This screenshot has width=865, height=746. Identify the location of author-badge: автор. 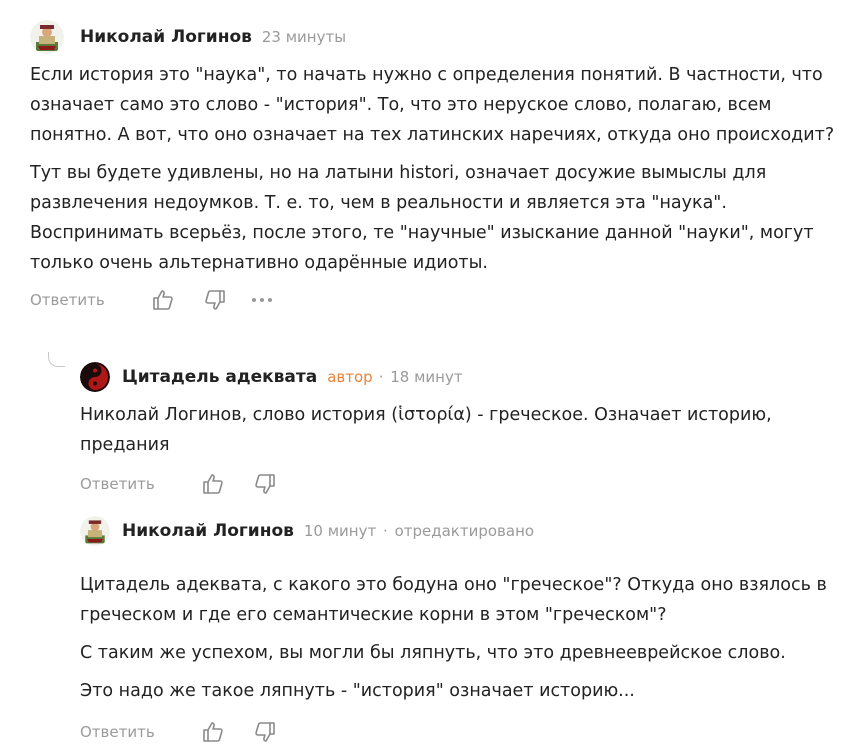
(350, 377).